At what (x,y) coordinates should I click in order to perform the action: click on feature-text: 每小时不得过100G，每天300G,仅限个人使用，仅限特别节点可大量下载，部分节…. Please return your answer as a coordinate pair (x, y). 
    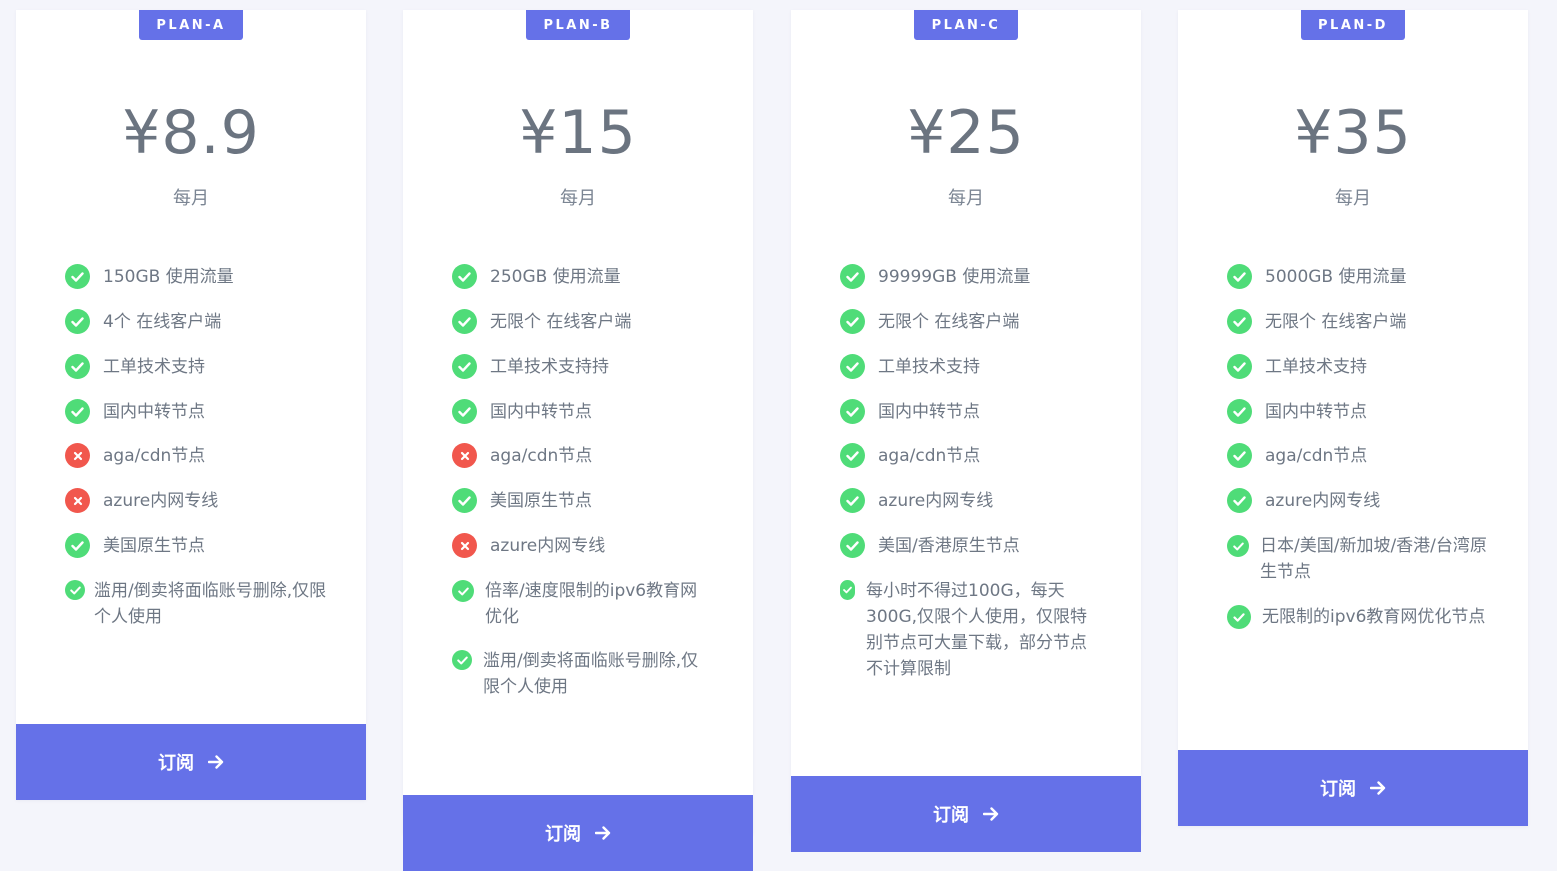
    Looking at the image, I should click on (977, 630).